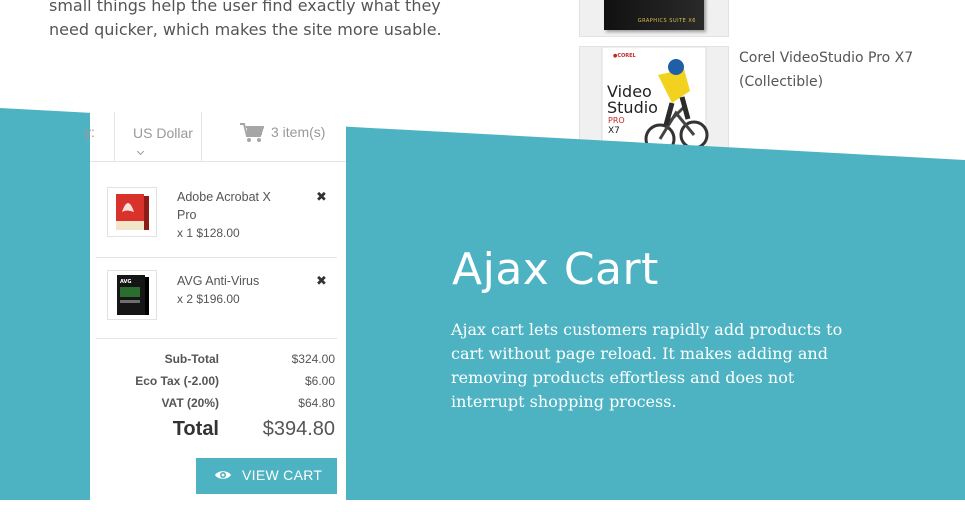 The image size is (965, 512). I want to click on eye-icon, so click(223, 475).